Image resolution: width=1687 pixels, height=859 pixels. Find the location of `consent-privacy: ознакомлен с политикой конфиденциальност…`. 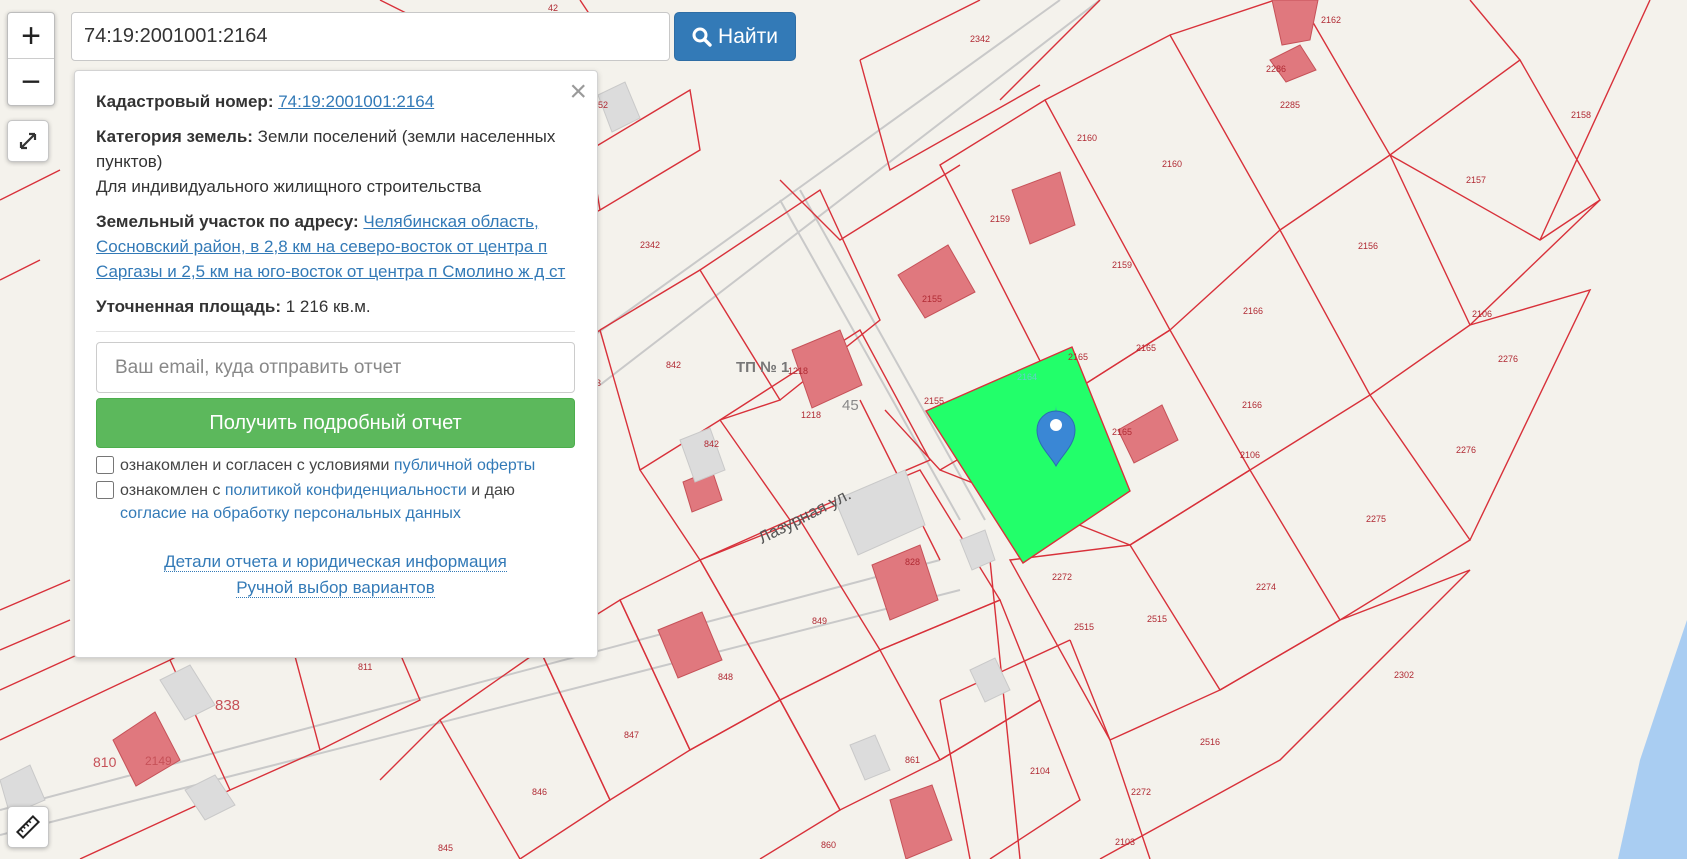

consent-privacy: ознакомлен с политикой конфиденциальност… is located at coordinates (335, 502).